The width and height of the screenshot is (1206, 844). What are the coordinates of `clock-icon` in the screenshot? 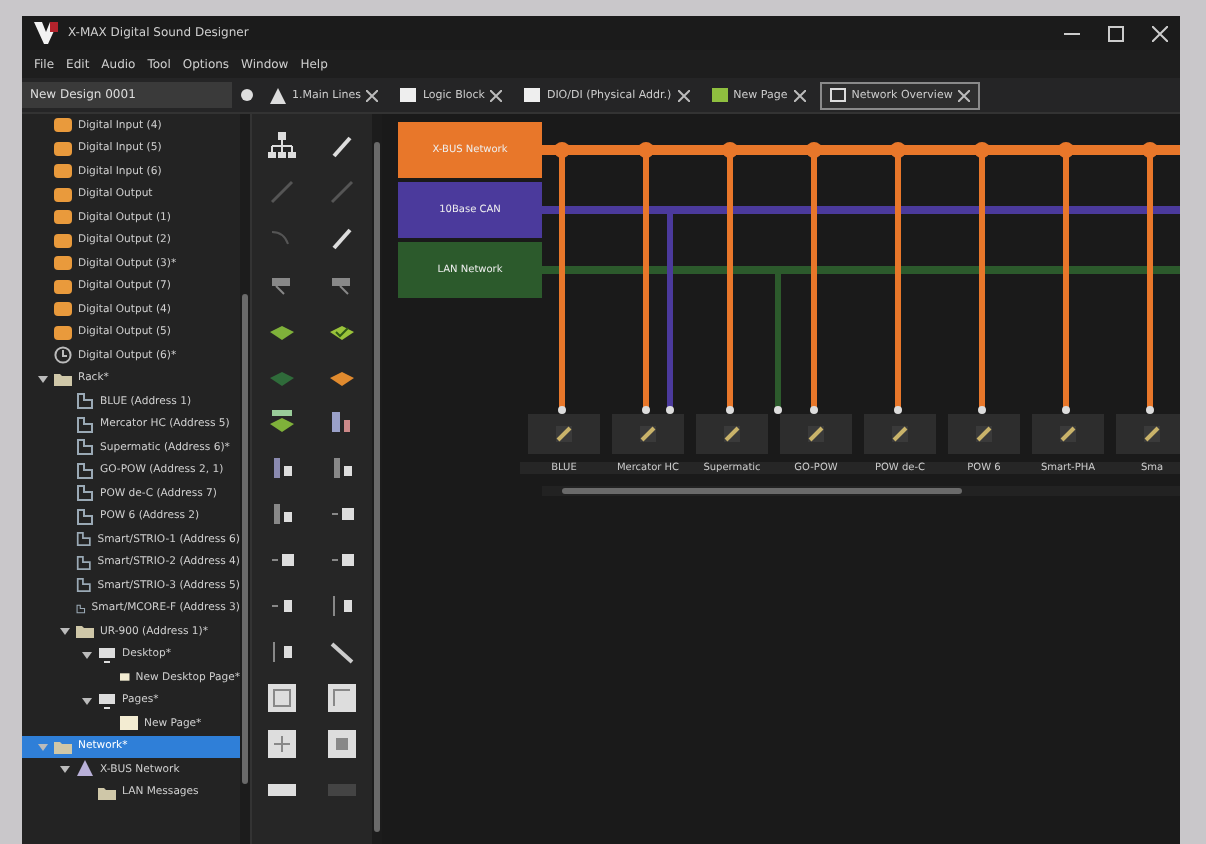 It's located at (63, 355).